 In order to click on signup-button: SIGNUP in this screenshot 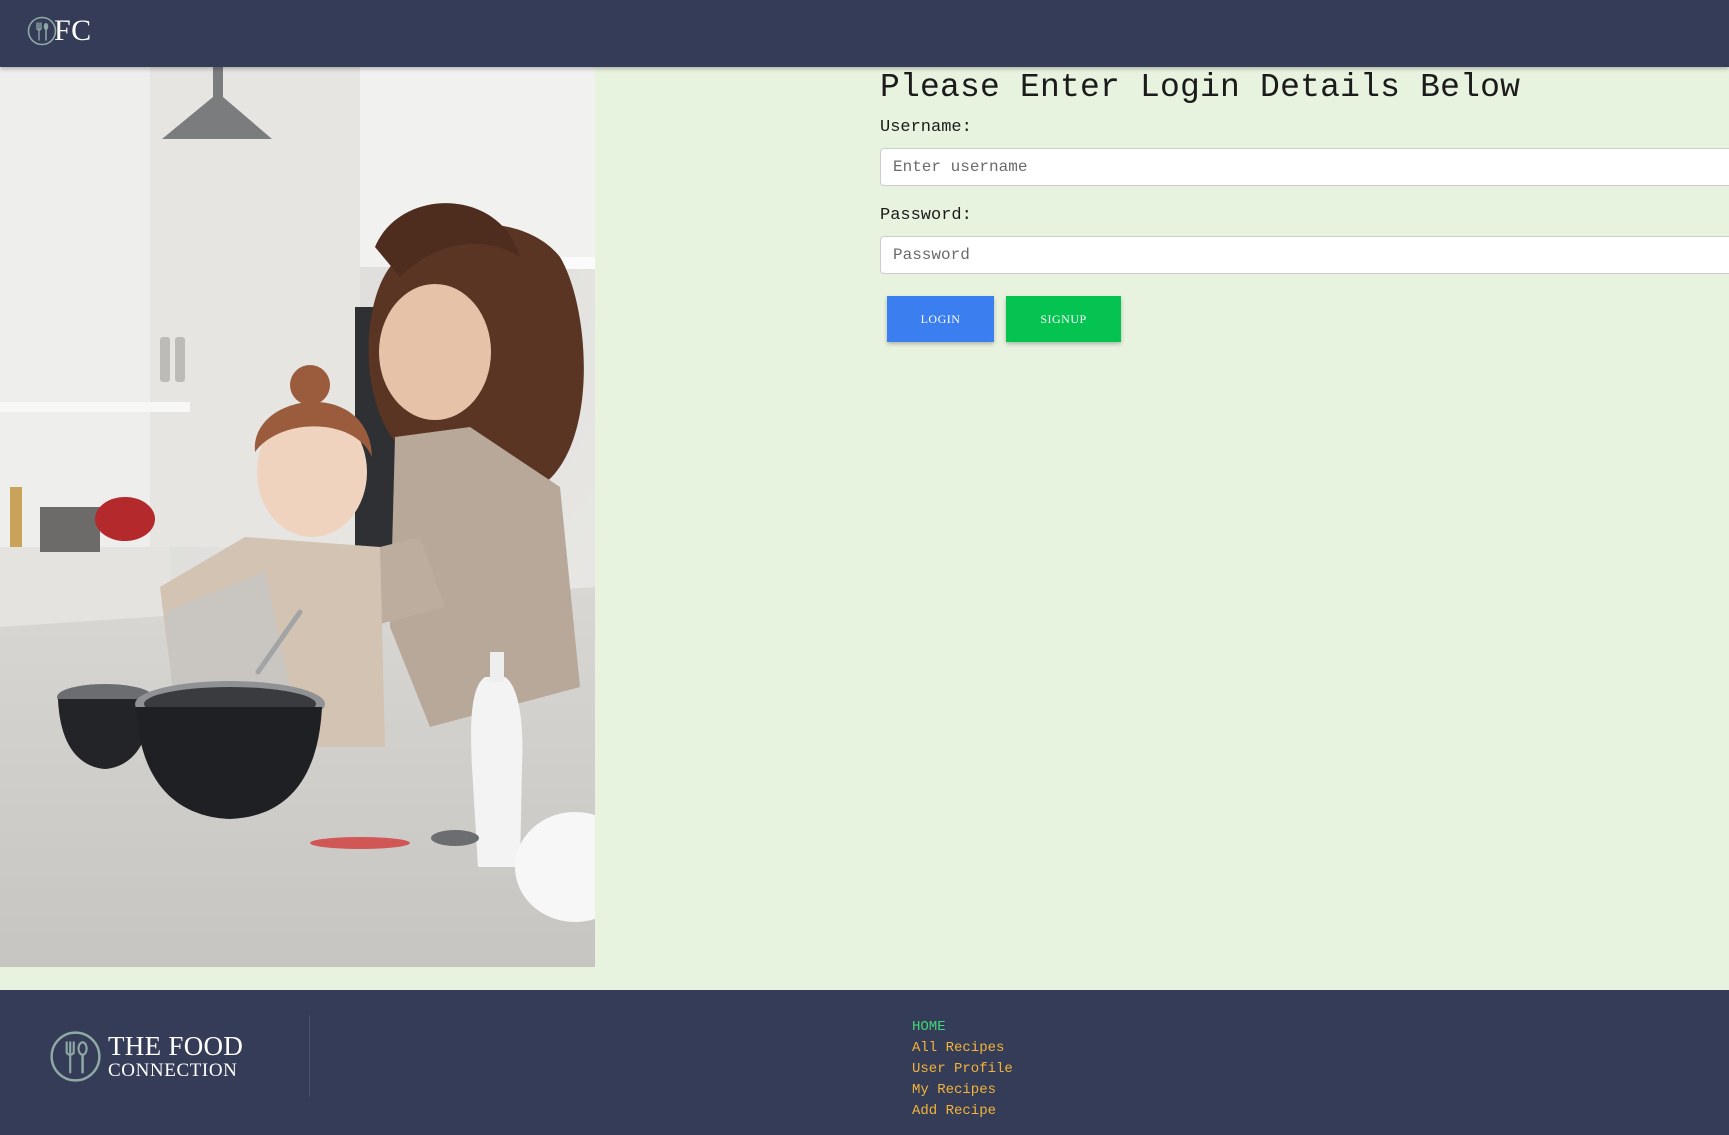, I will do `click(1063, 319)`.